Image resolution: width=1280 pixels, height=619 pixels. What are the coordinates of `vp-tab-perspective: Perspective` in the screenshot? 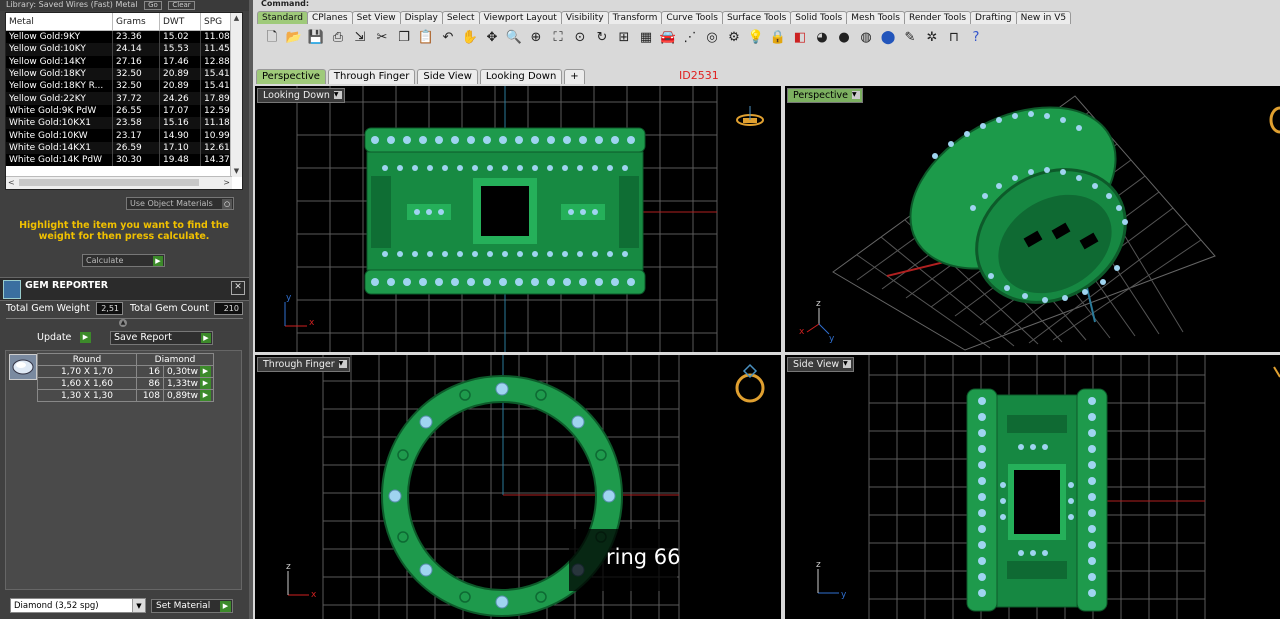 It's located at (291, 76).